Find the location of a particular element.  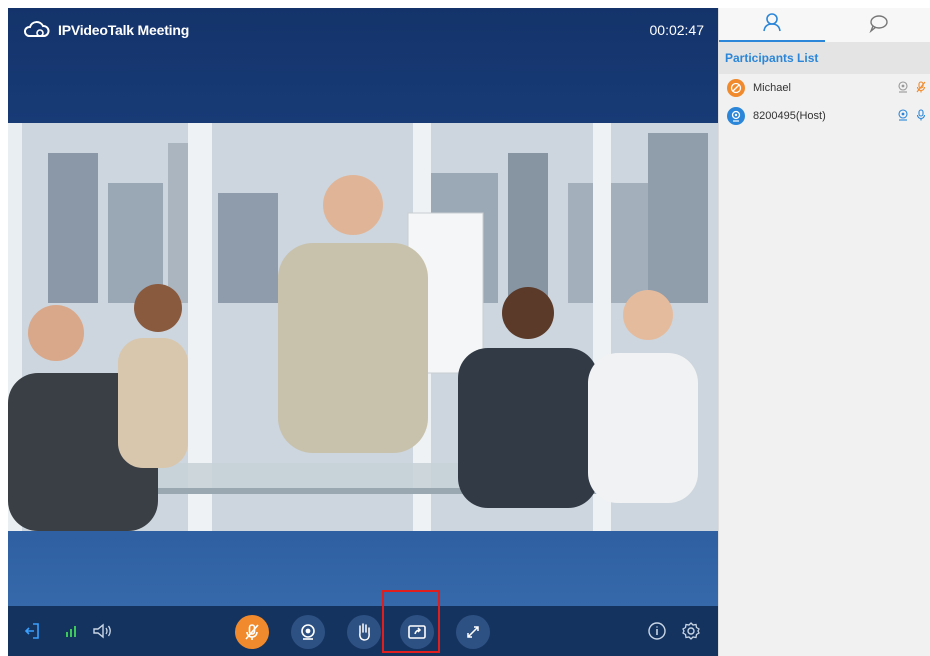

signal-icon is located at coordinates (72, 631).